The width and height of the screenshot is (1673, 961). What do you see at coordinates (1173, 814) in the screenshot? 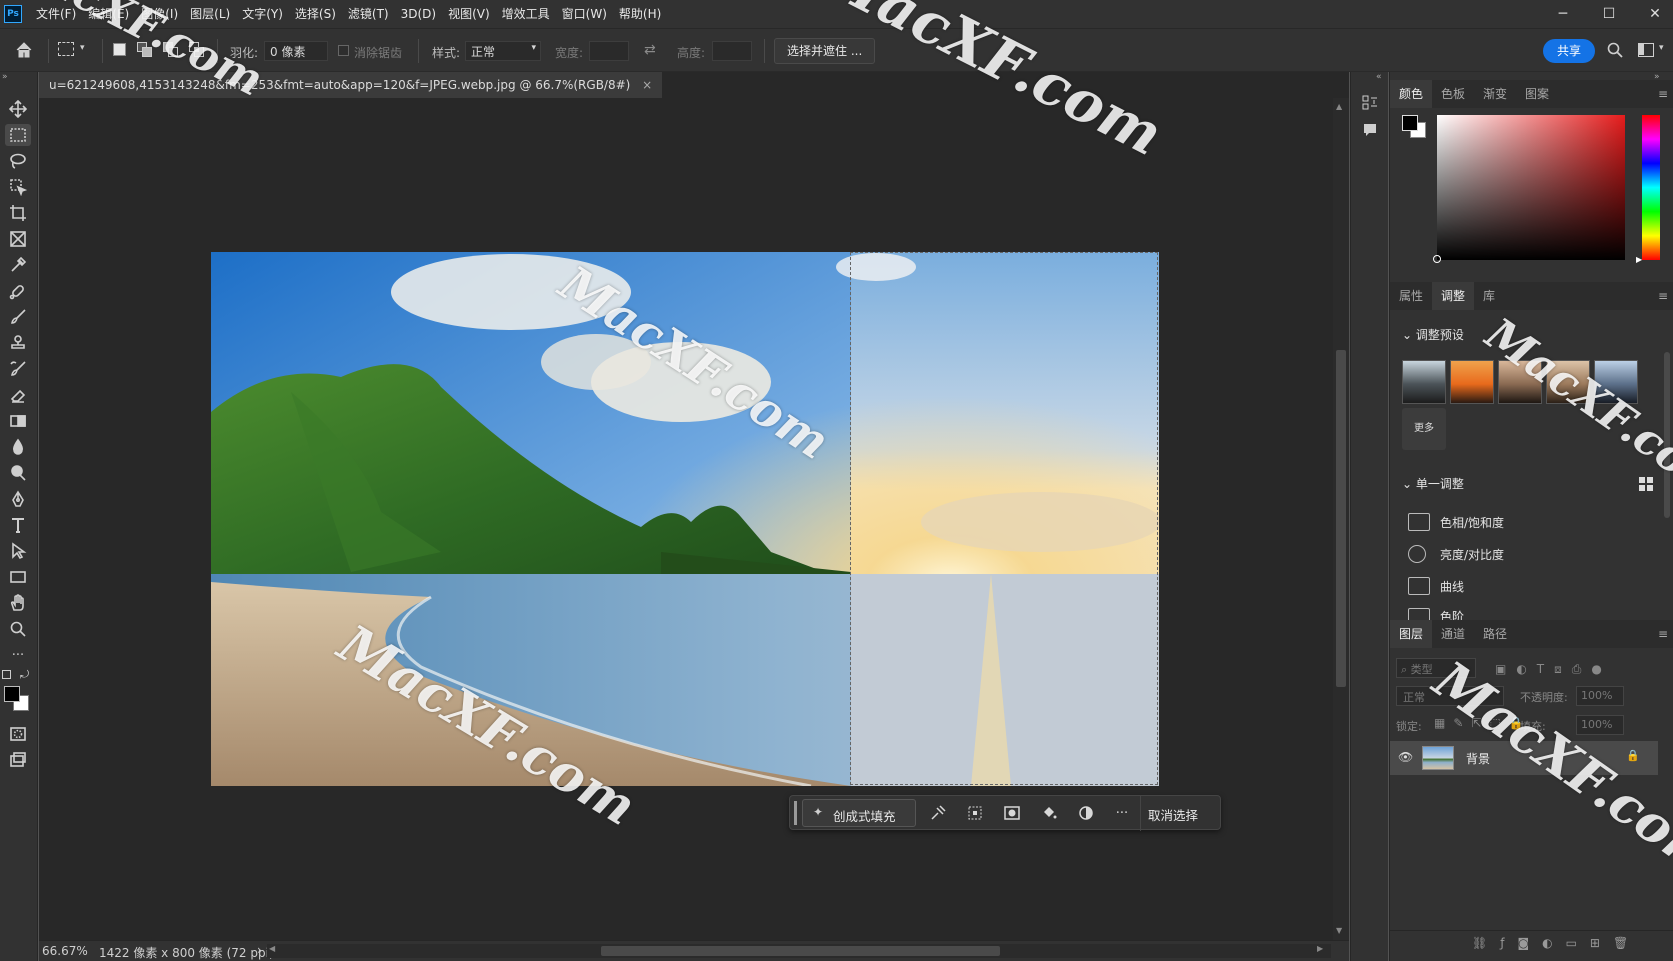
I see `deselect-button: 取消选择` at bounding box center [1173, 814].